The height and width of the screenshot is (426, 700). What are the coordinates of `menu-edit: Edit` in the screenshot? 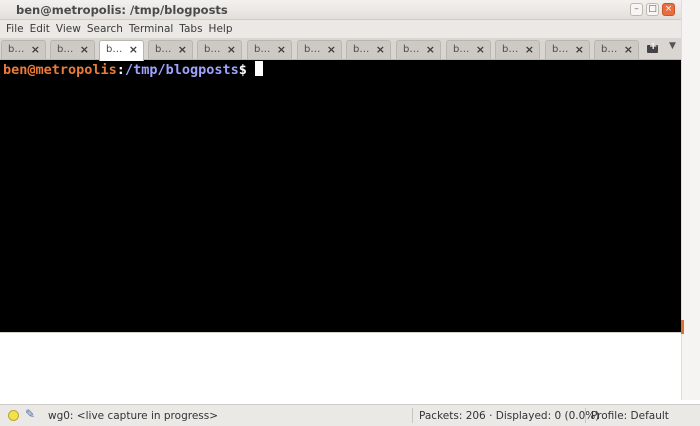 It's located at (41, 29).